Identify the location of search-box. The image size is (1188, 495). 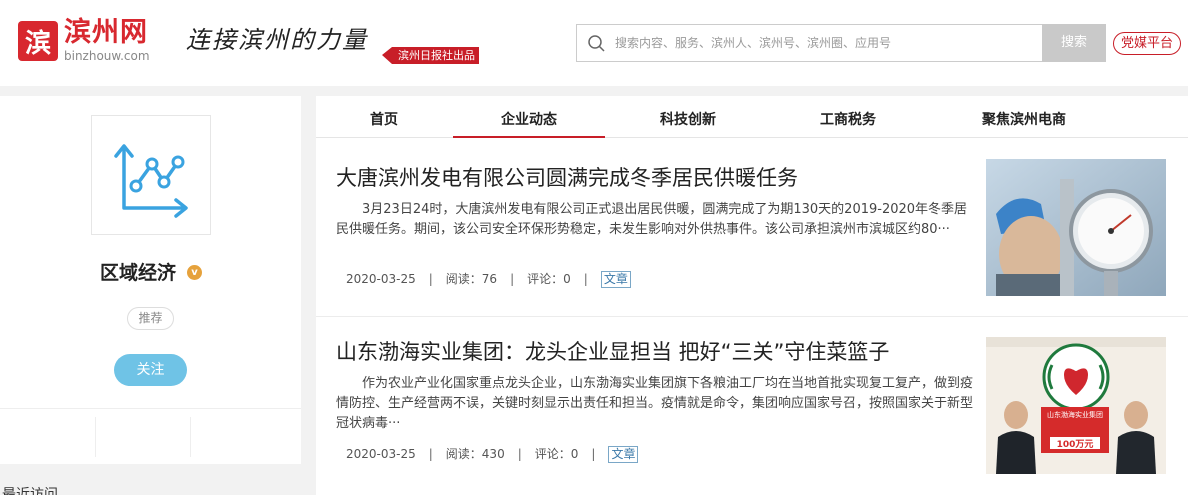
(809, 43).